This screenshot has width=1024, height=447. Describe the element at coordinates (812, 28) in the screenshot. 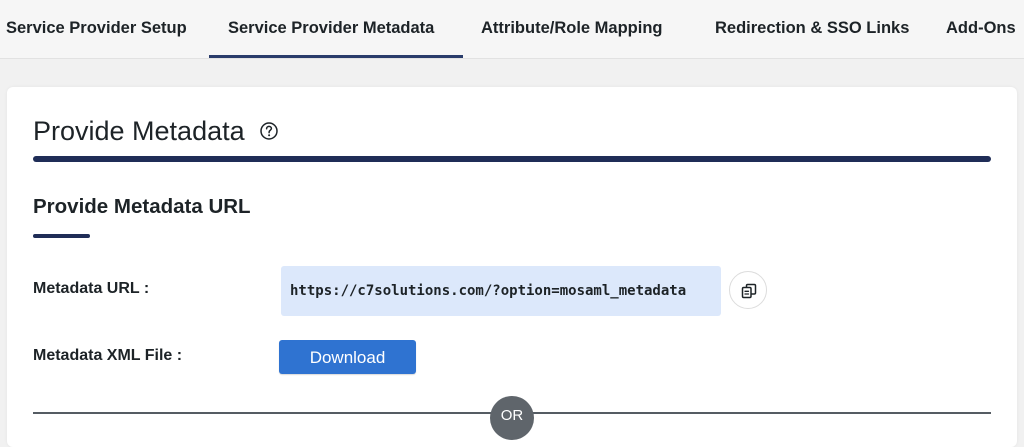

I see `tab-label: Redirection & SSO Links` at that location.